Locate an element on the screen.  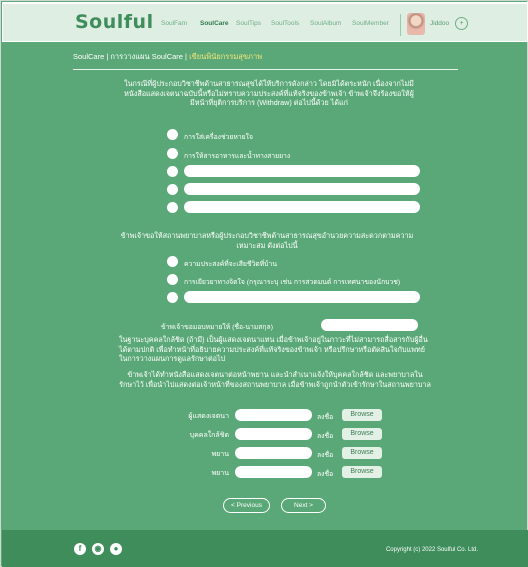
instagram-icon: ◉ is located at coordinates (98, 549).